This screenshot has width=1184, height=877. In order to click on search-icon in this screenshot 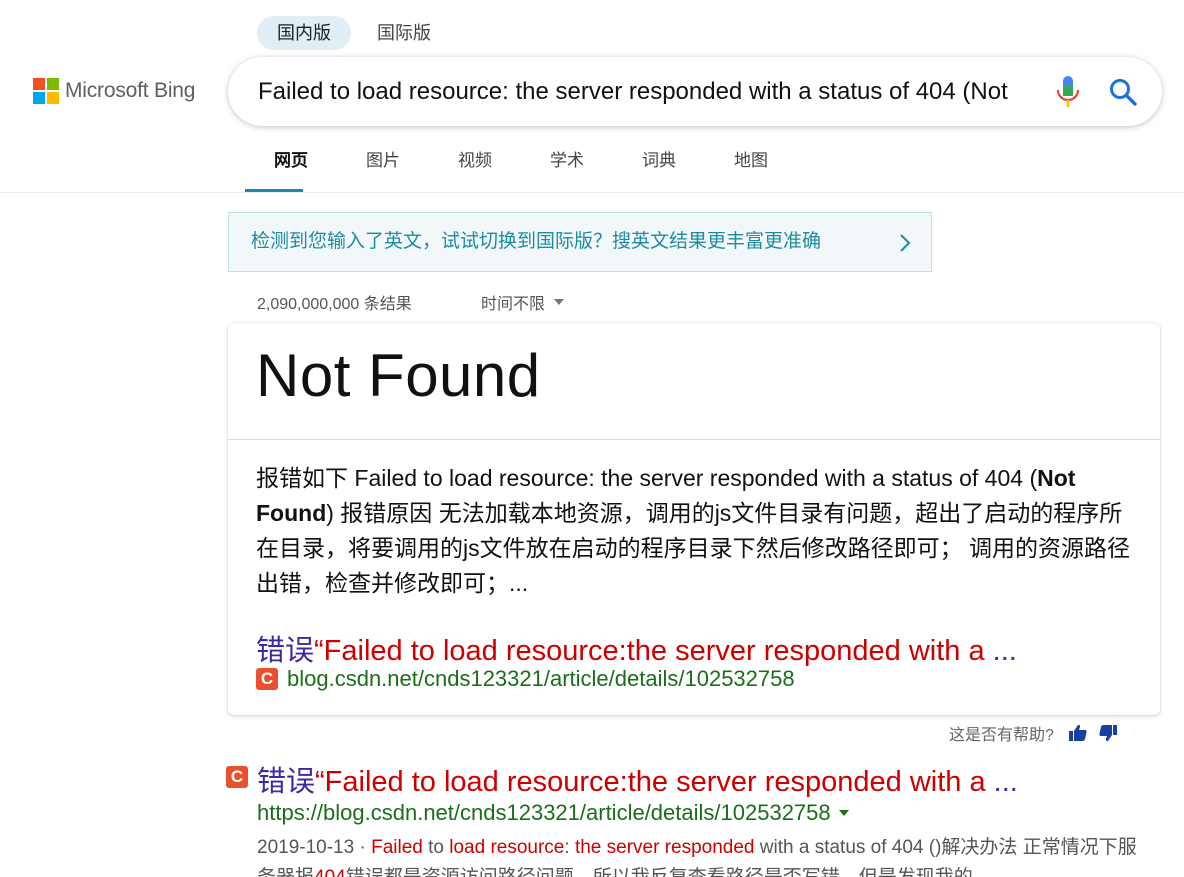, I will do `click(1123, 92)`.